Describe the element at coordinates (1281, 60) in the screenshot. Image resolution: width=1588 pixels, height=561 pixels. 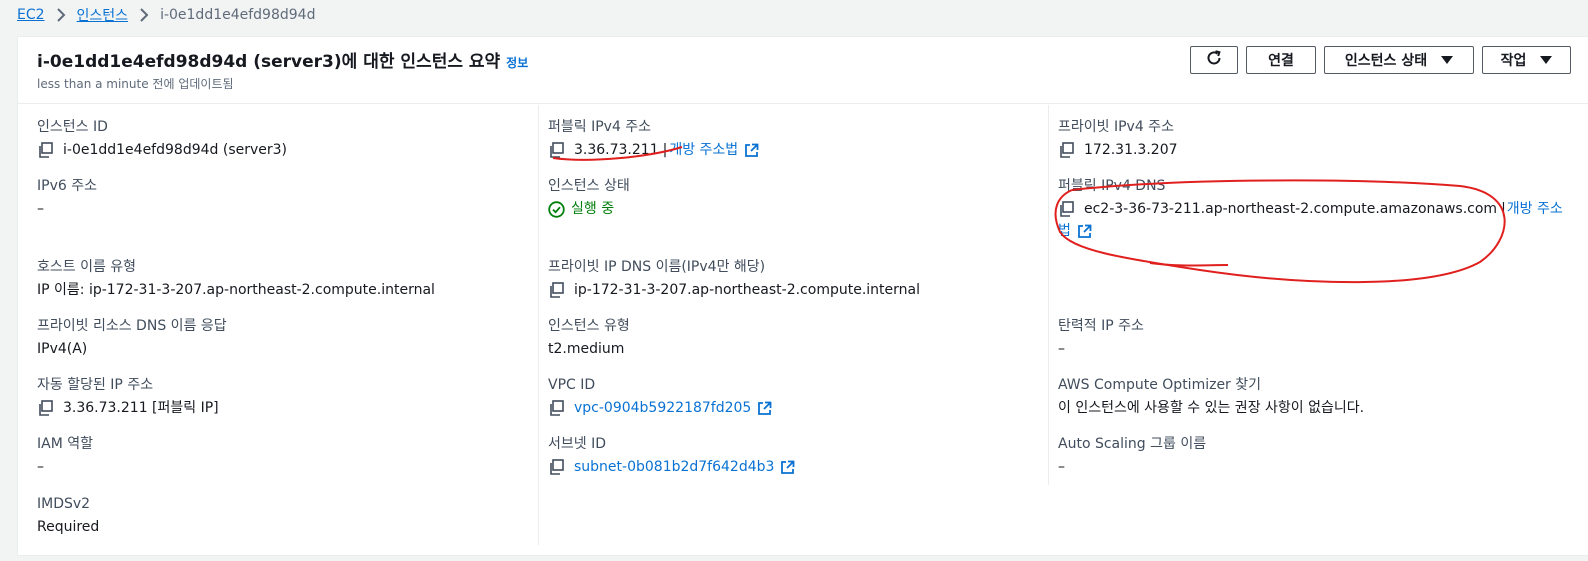
I see `connect-button: 연결` at that location.